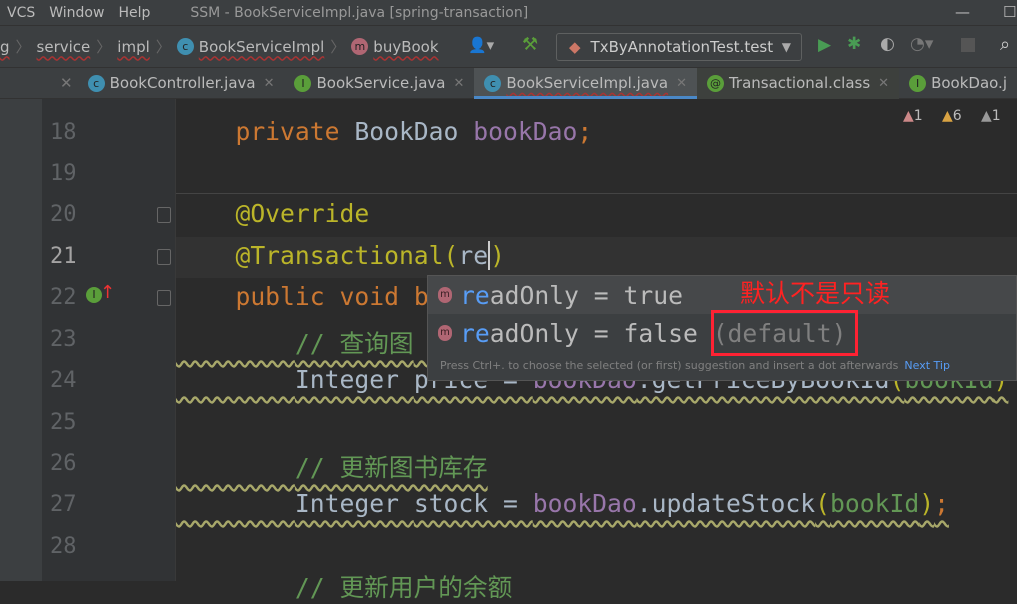 This screenshot has height=604, width=1017. I want to click on tab-bookcontroller: c BookController.java ✕, so click(181, 83).